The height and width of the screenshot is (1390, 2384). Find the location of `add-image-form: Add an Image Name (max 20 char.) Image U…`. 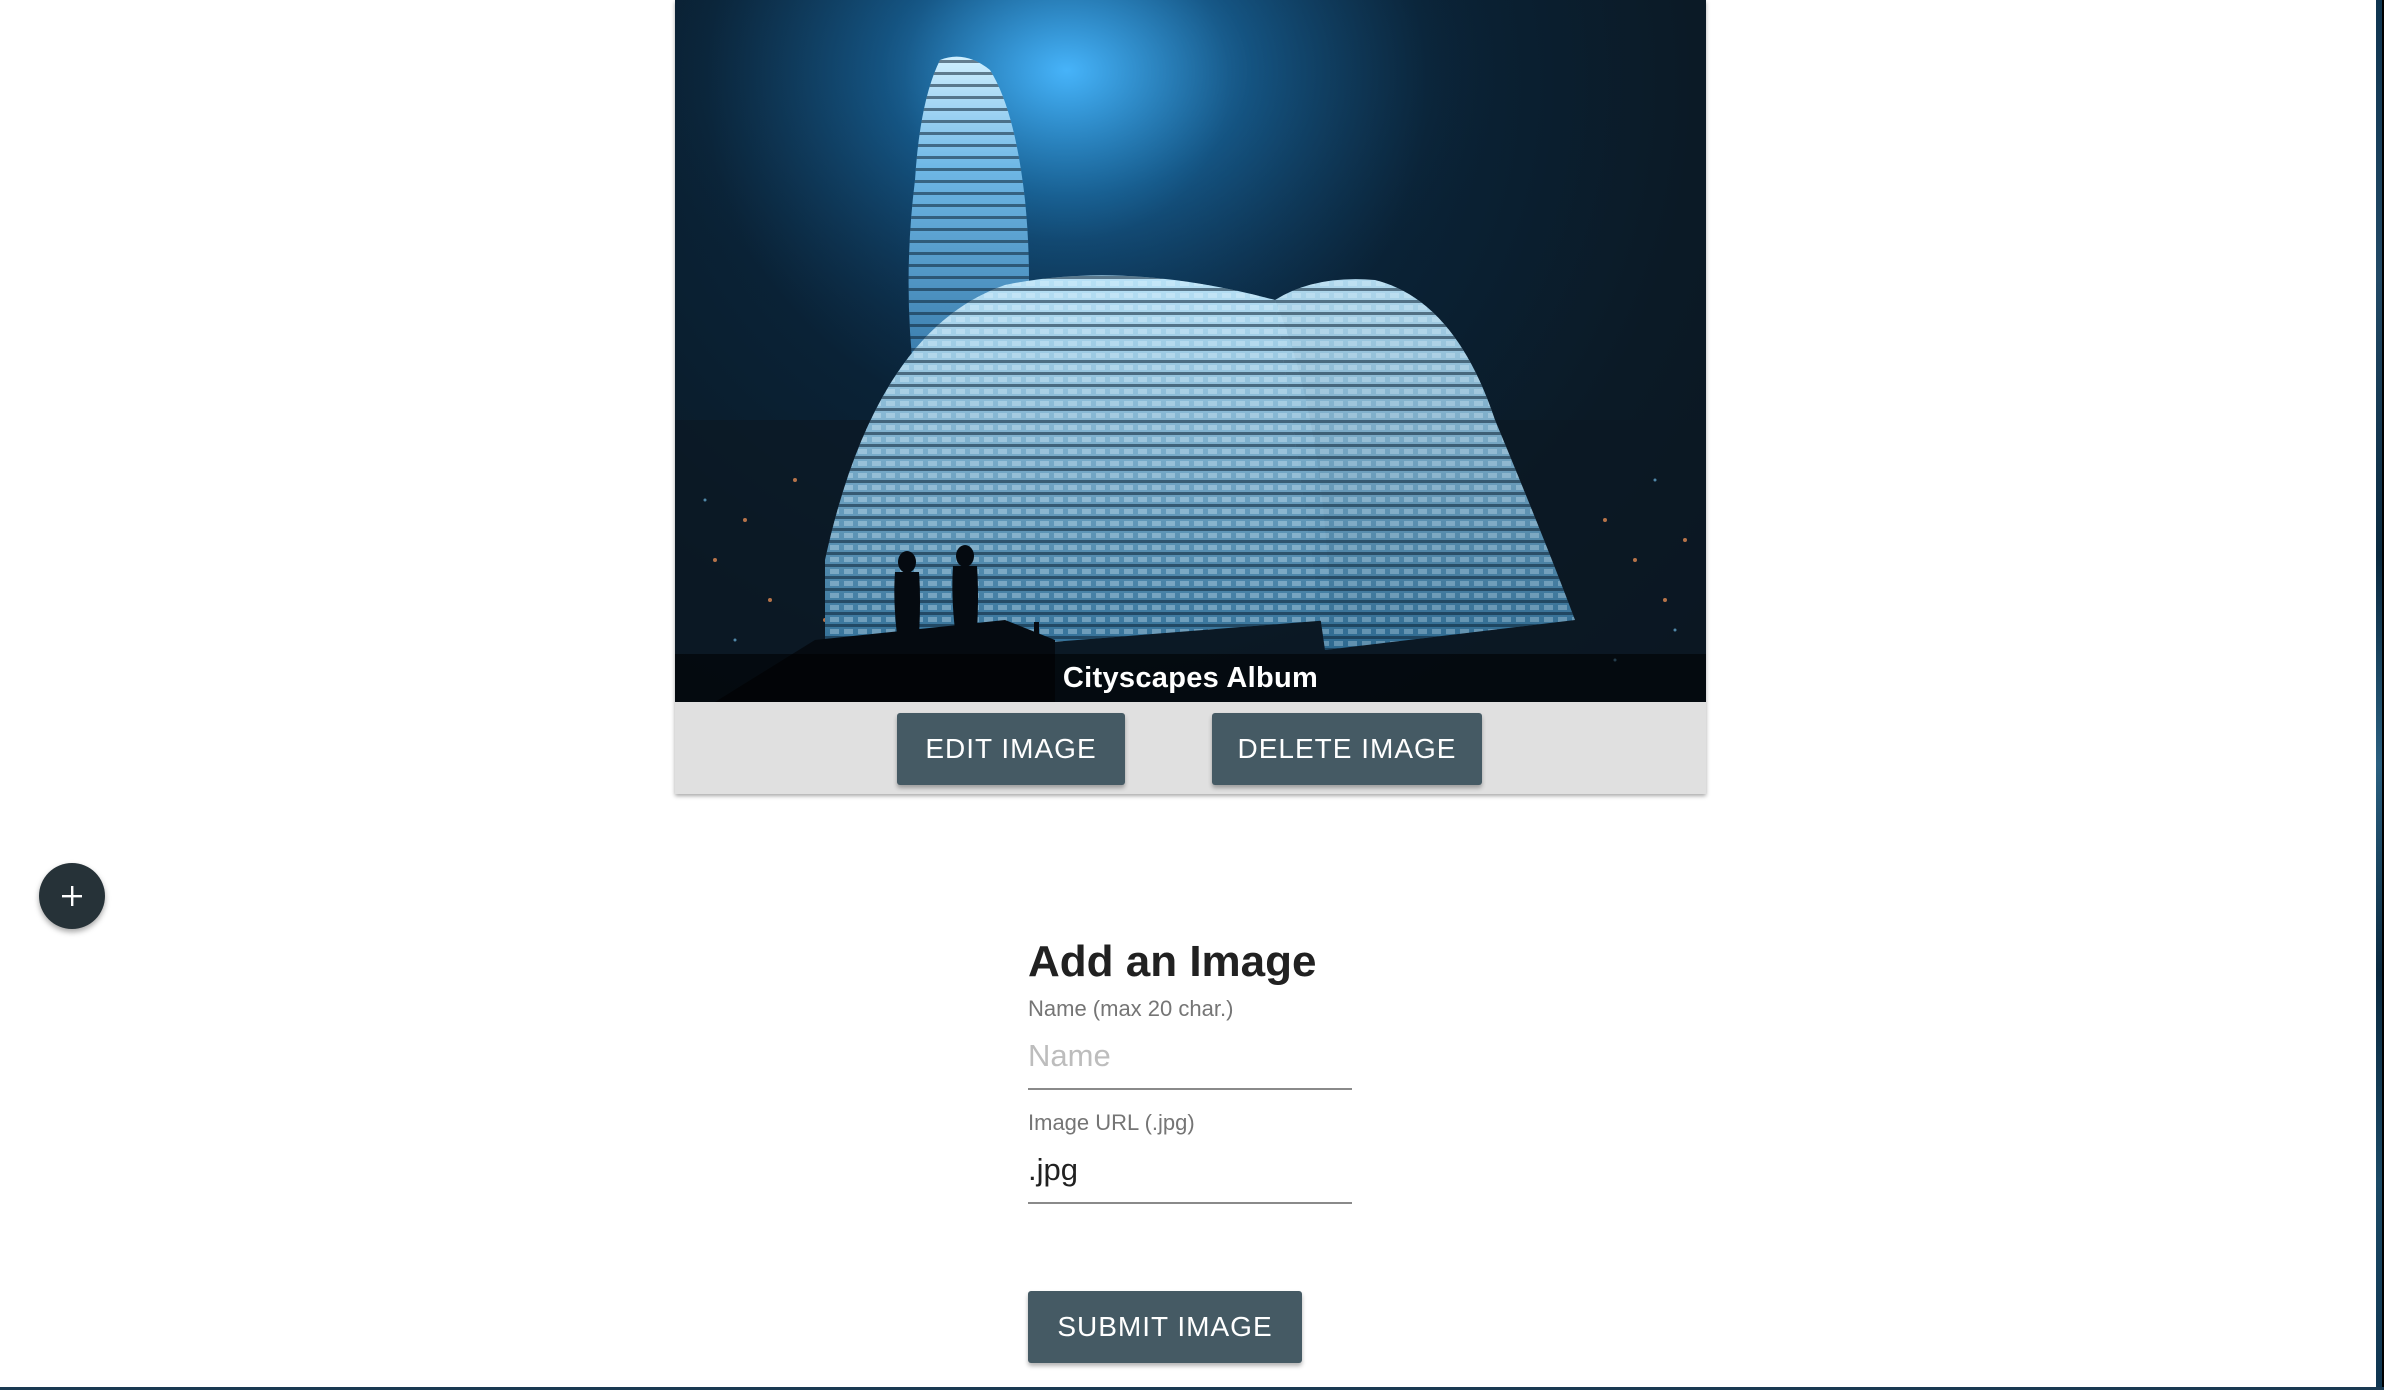

add-image-form: Add an Image Name (max 20 char.) Image U… is located at coordinates (1193, 1146).